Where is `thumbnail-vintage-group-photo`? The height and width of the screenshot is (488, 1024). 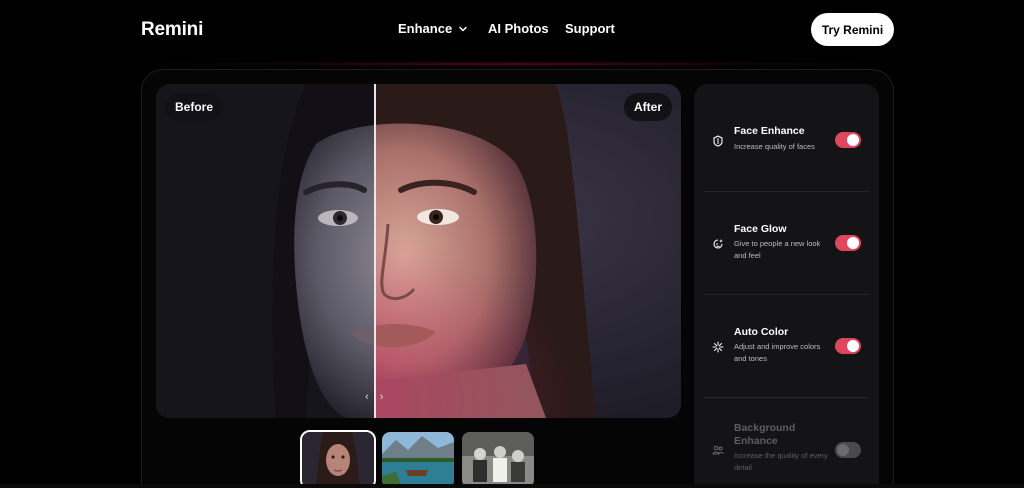 thumbnail-vintage-group-photo is located at coordinates (498, 459).